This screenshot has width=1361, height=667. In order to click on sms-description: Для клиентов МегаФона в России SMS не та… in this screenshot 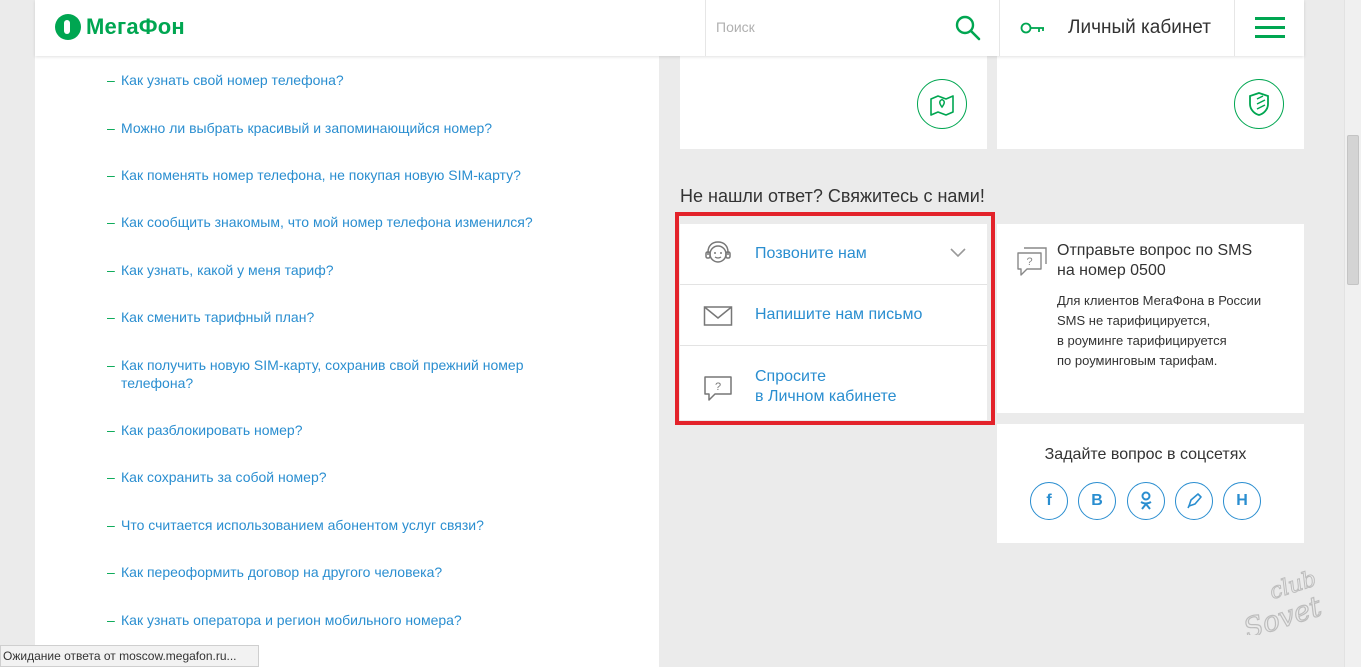, I will do `click(1159, 331)`.